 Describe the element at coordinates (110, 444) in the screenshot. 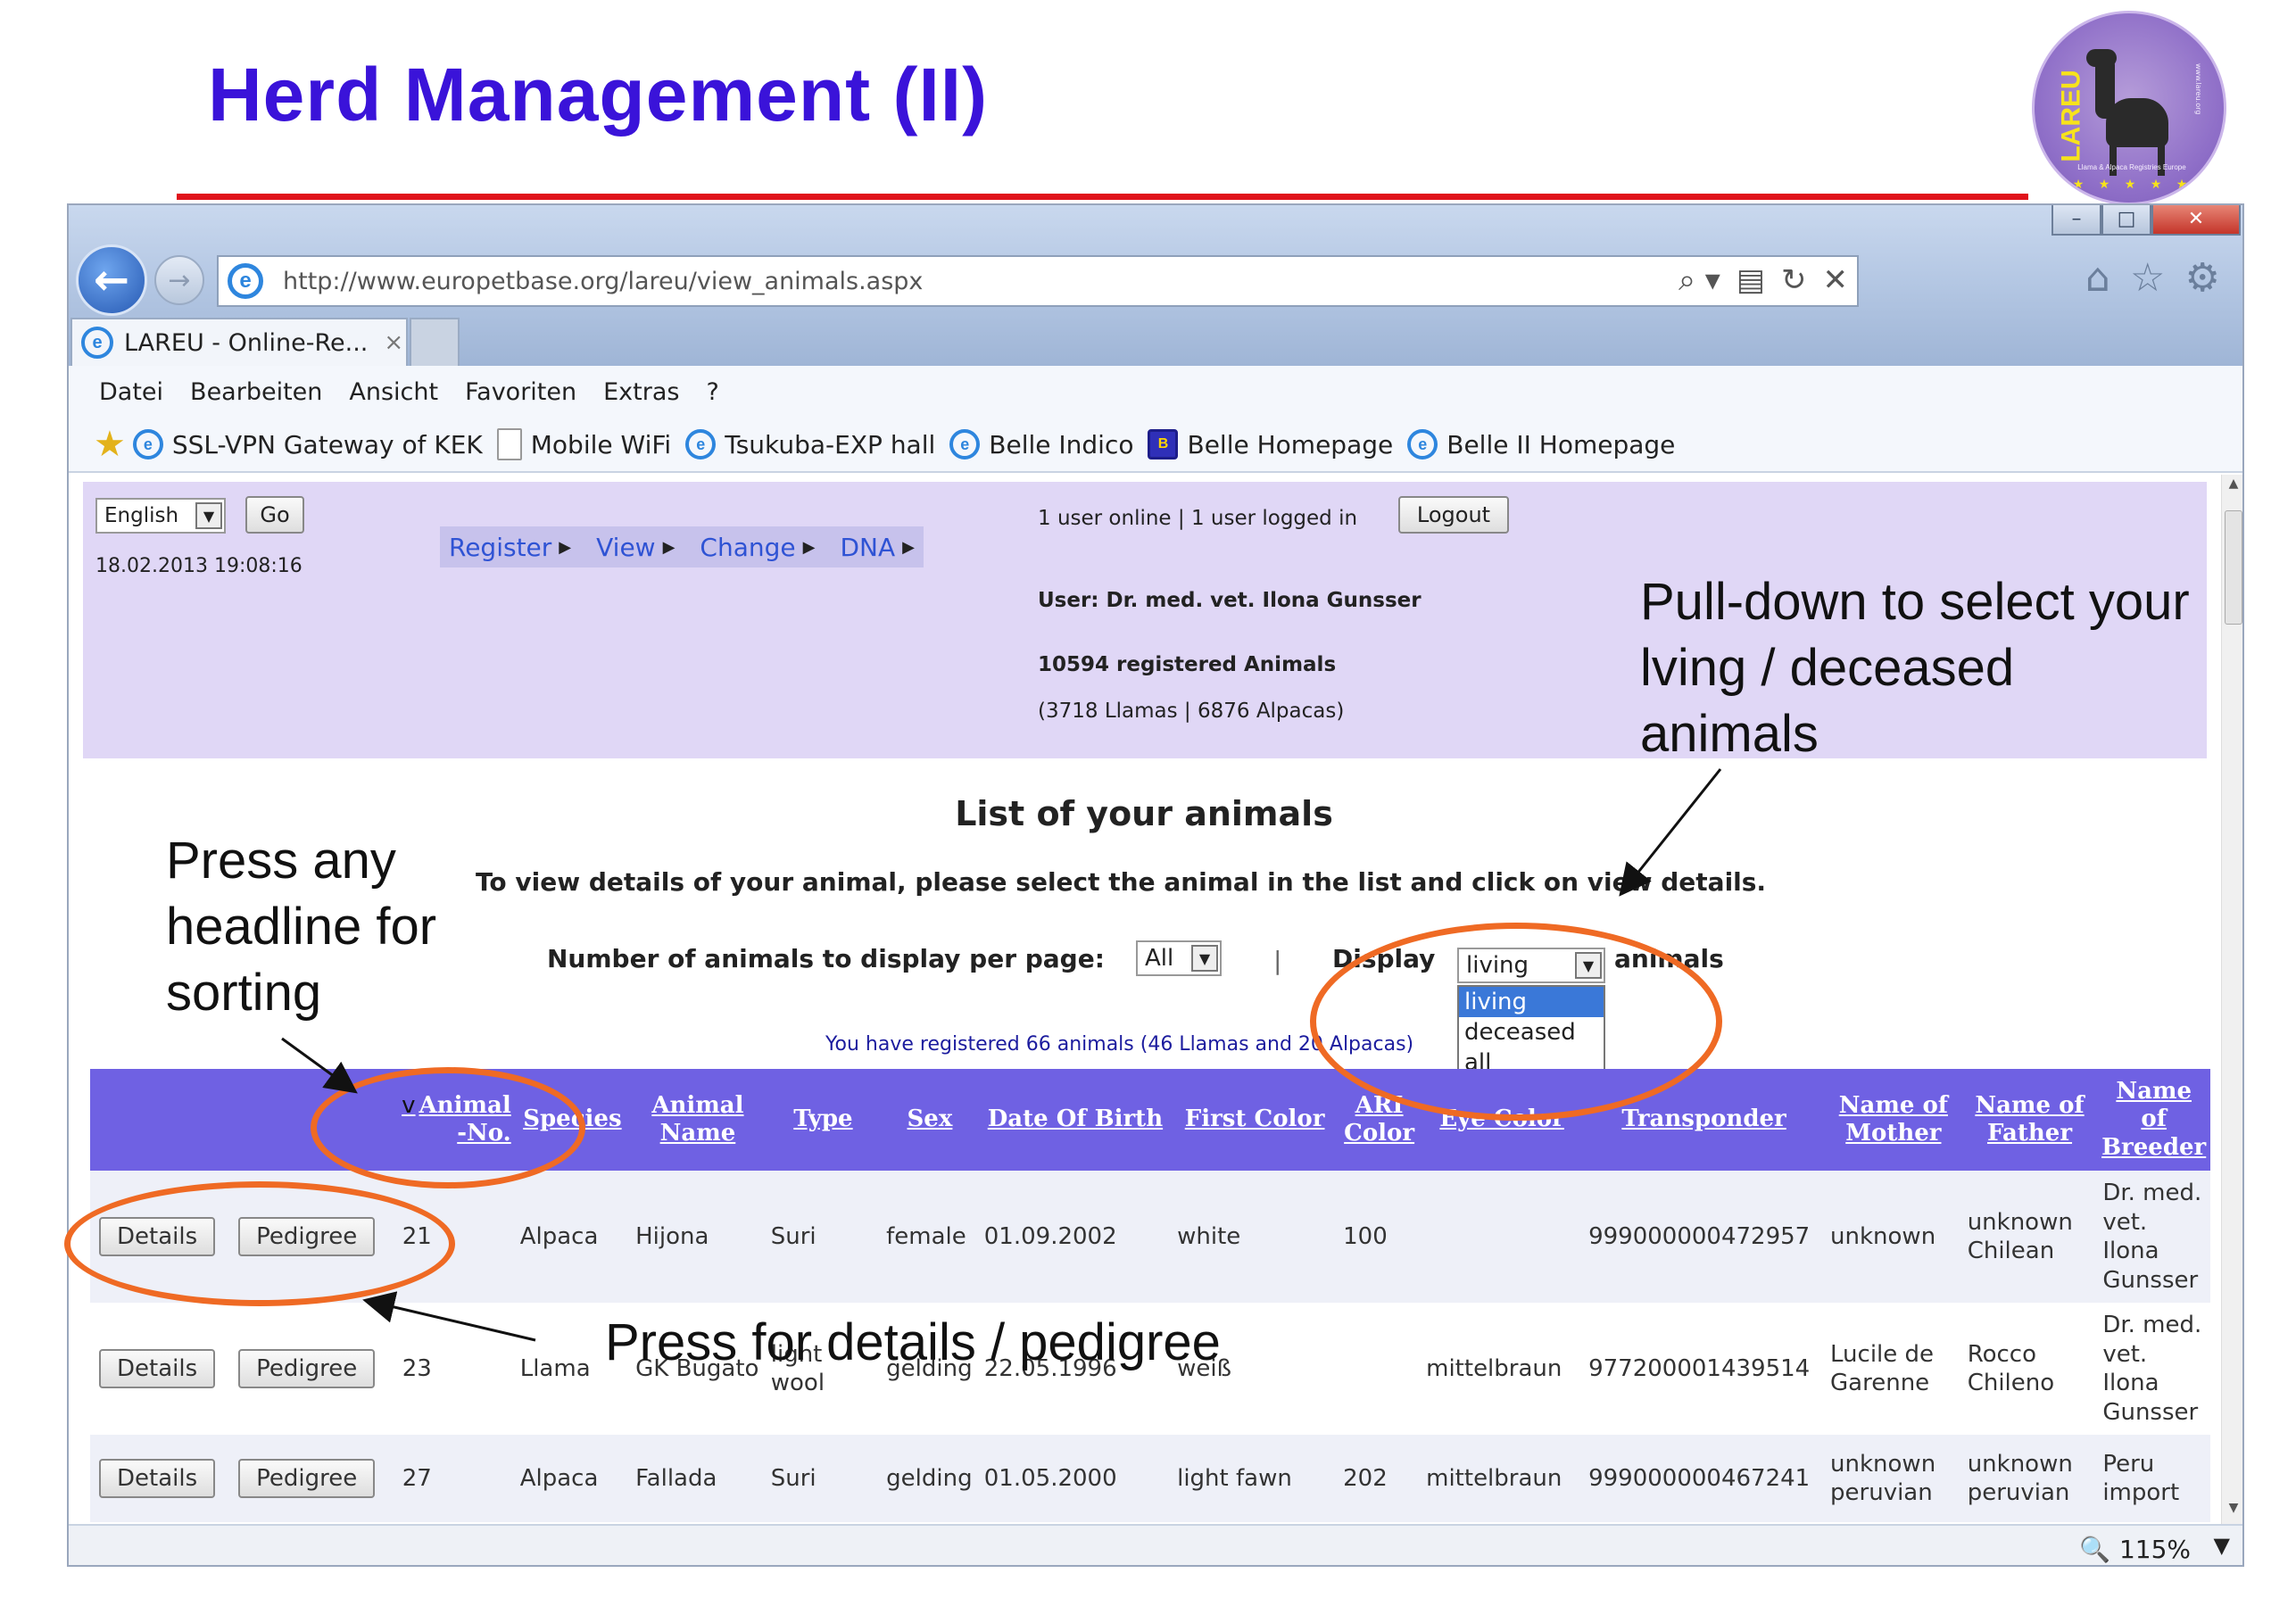

I see `favorites-star-icon: ★` at that location.